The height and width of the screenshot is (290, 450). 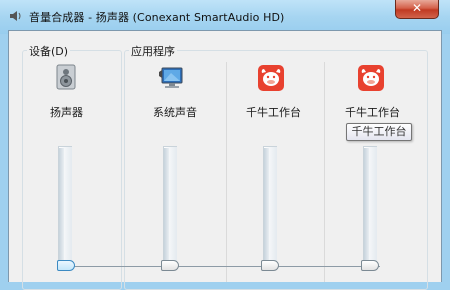 I want to click on apps-group-label: 应用程序, so click(x=153, y=51).